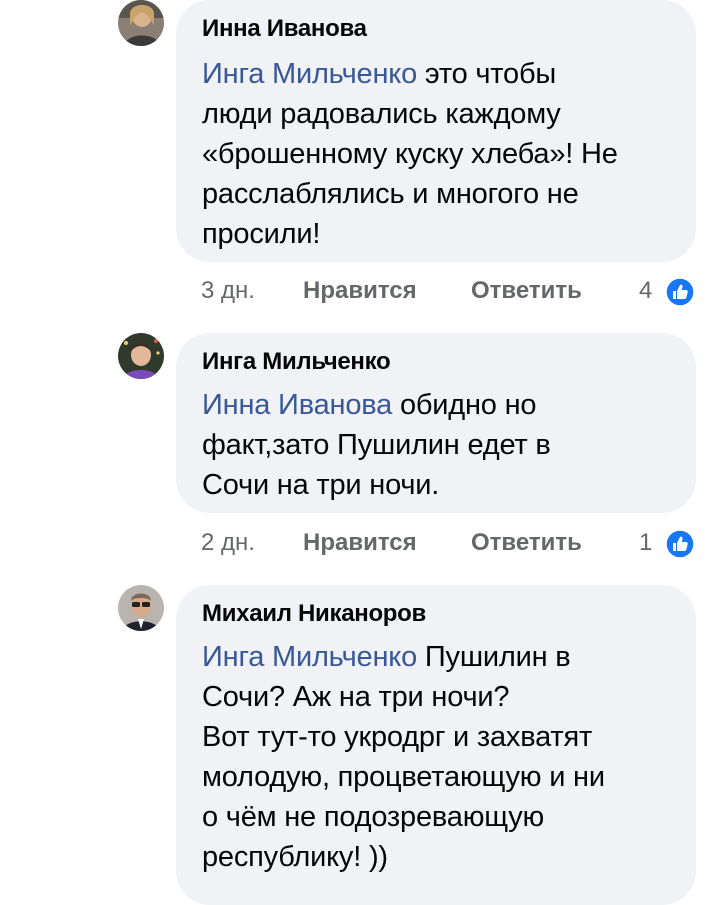 The width and height of the screenshot is (720, 905). Describe the element at coordinates (397, 737) in the screenshot. I see `comment-line: Вот тут-то укродрг и захватят` at that location.